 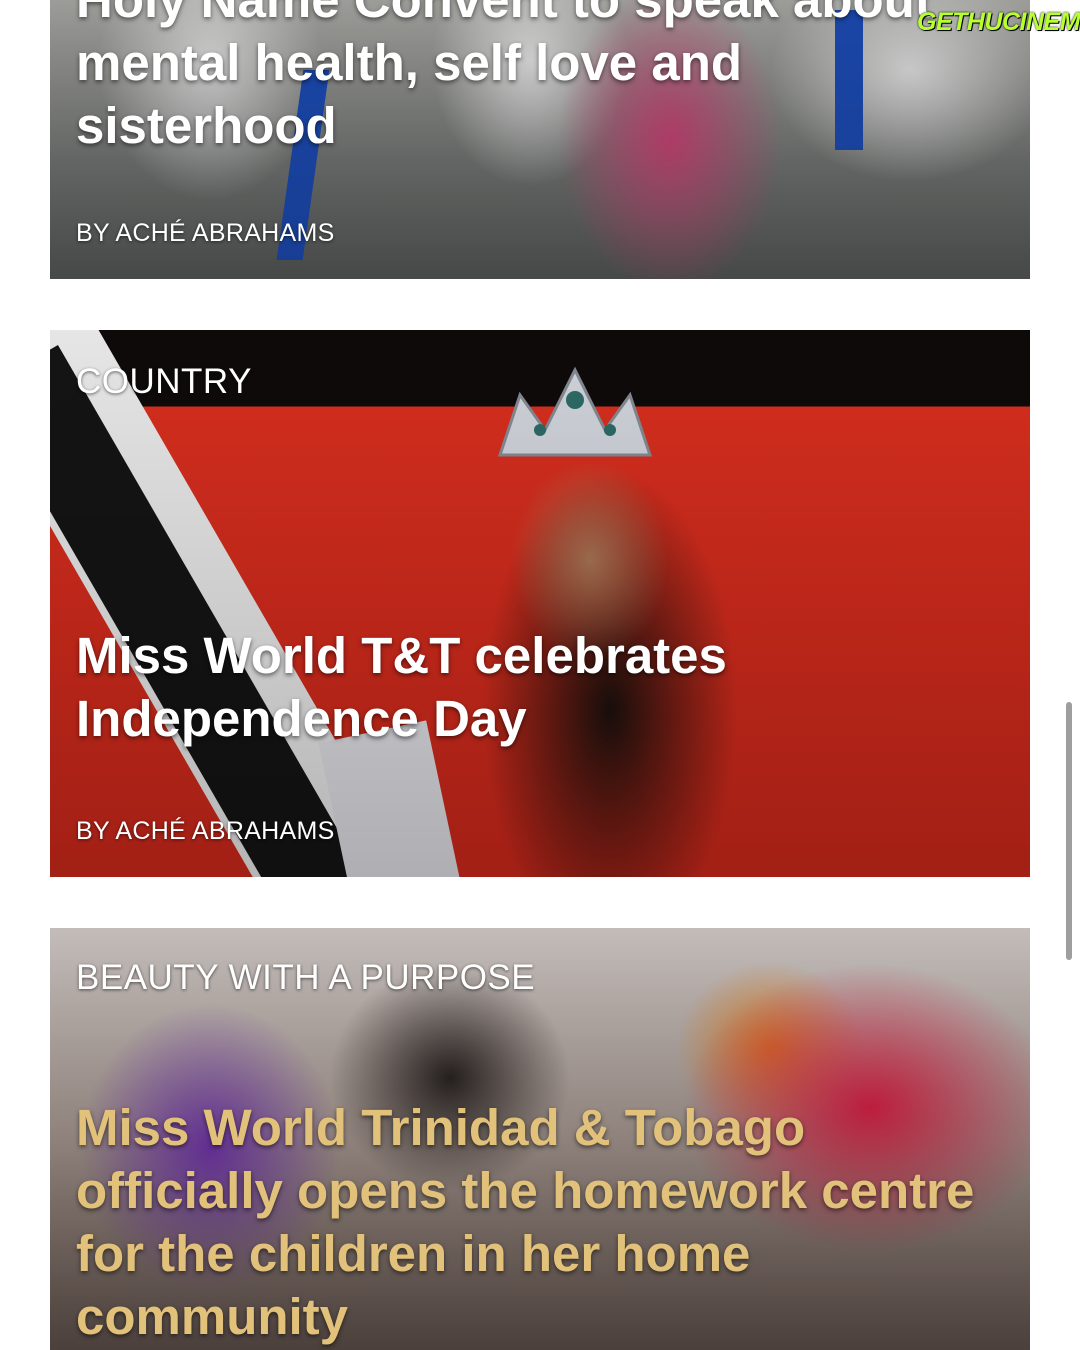 I want to click on channel-watermark: GETHU CINEMA, so click(x=998, y=22).